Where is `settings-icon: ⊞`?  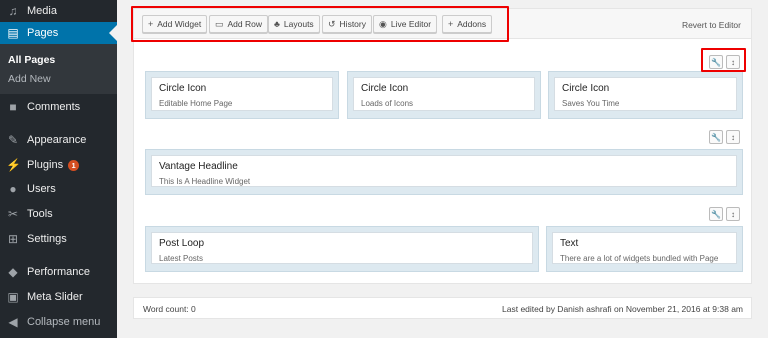
settings-icon: ⊞ is located at coordinates (13, 239).